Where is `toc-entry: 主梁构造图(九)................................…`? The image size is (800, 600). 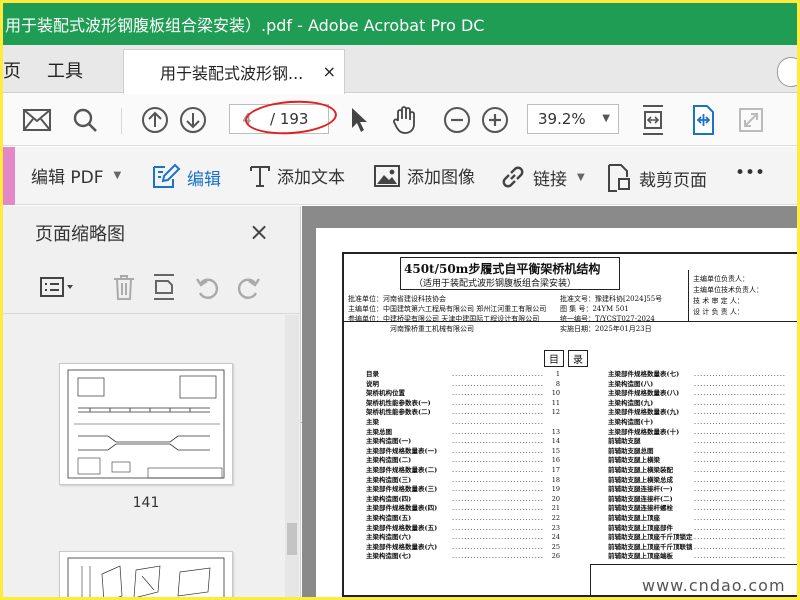 toc-entry: 主梁构造图(九)................................… is located at coordinates (702, 404).